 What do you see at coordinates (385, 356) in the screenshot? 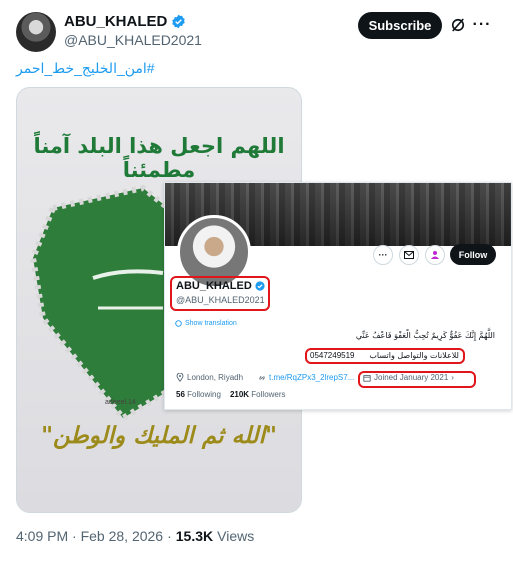
I see `highlight-box-phone` at bounding box center [385, 356].